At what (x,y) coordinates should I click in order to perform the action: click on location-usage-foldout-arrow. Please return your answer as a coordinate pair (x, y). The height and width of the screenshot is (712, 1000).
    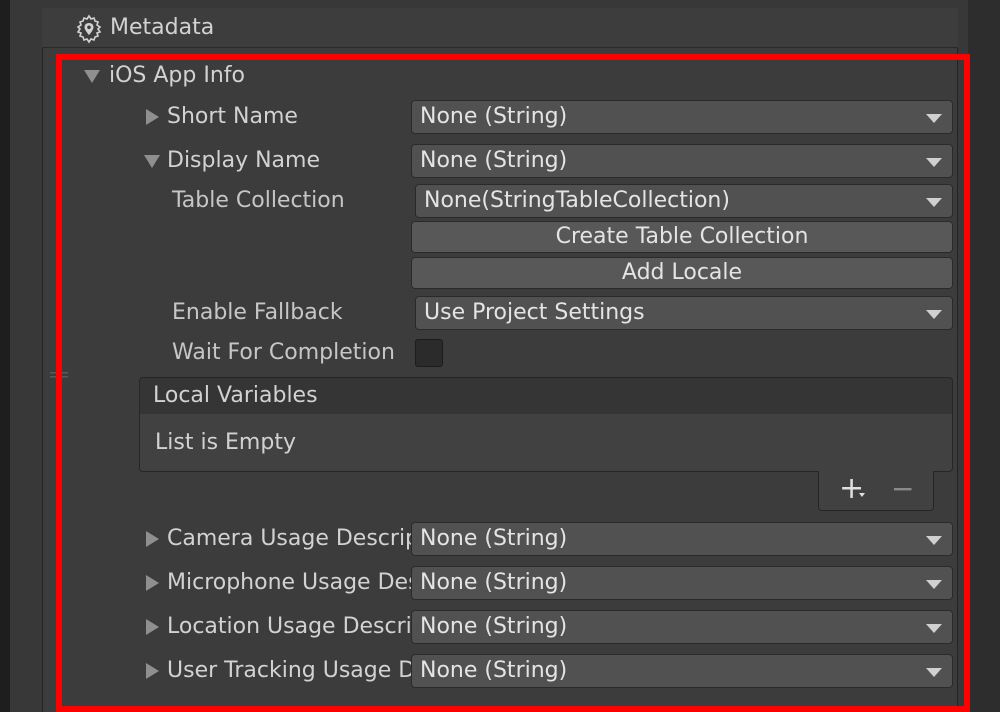
    Looking at the image, I should click on (152, 627).